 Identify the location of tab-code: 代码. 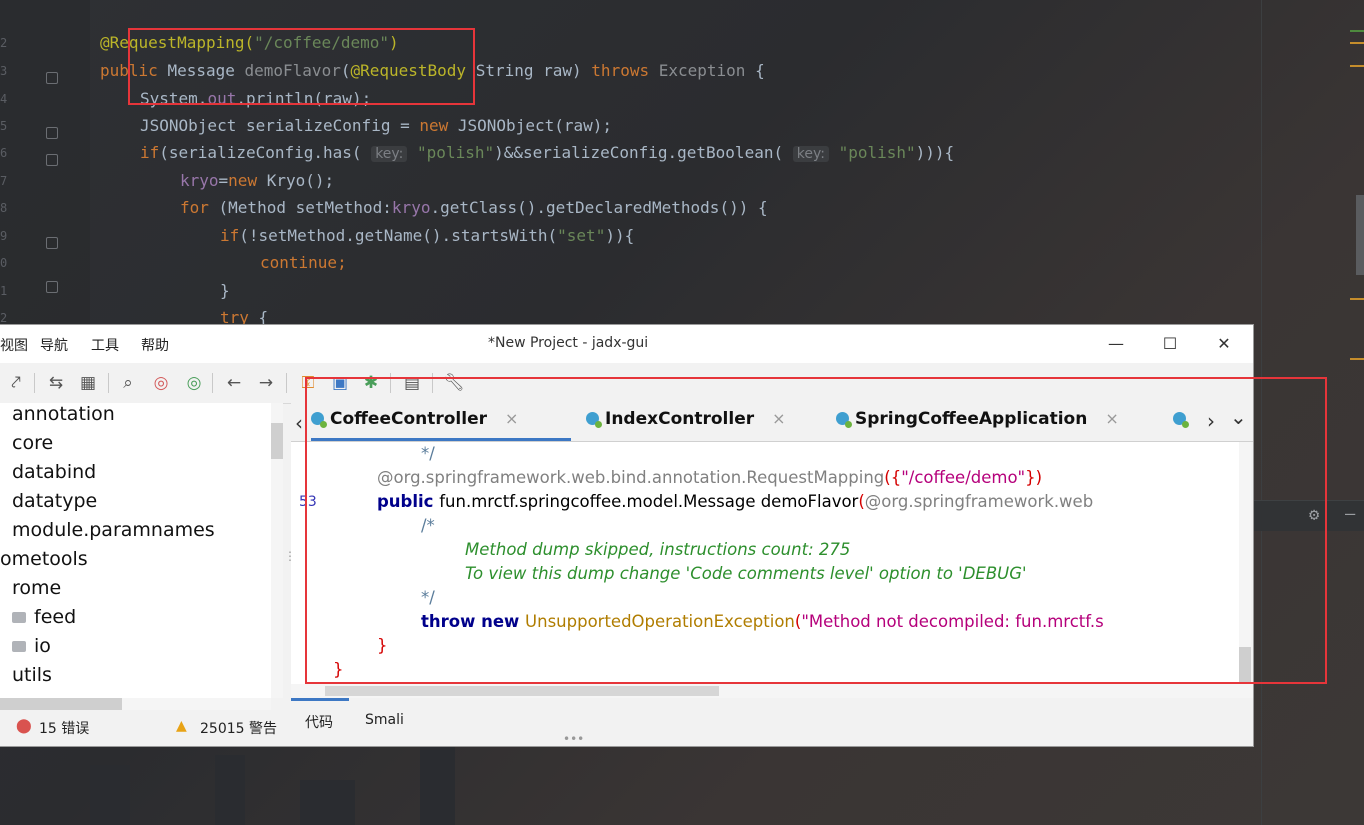
(319, 722).